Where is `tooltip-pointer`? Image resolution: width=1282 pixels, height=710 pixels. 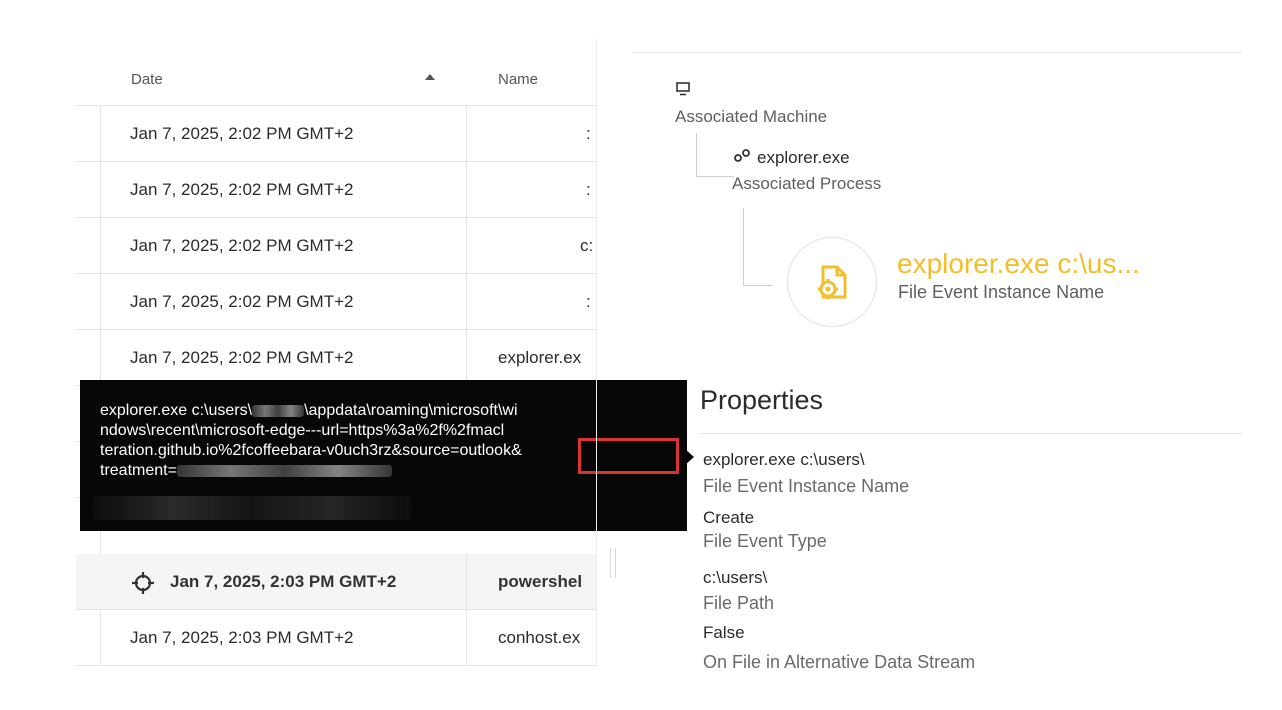
tooltip-pointer is located at coordinates (689, 457).